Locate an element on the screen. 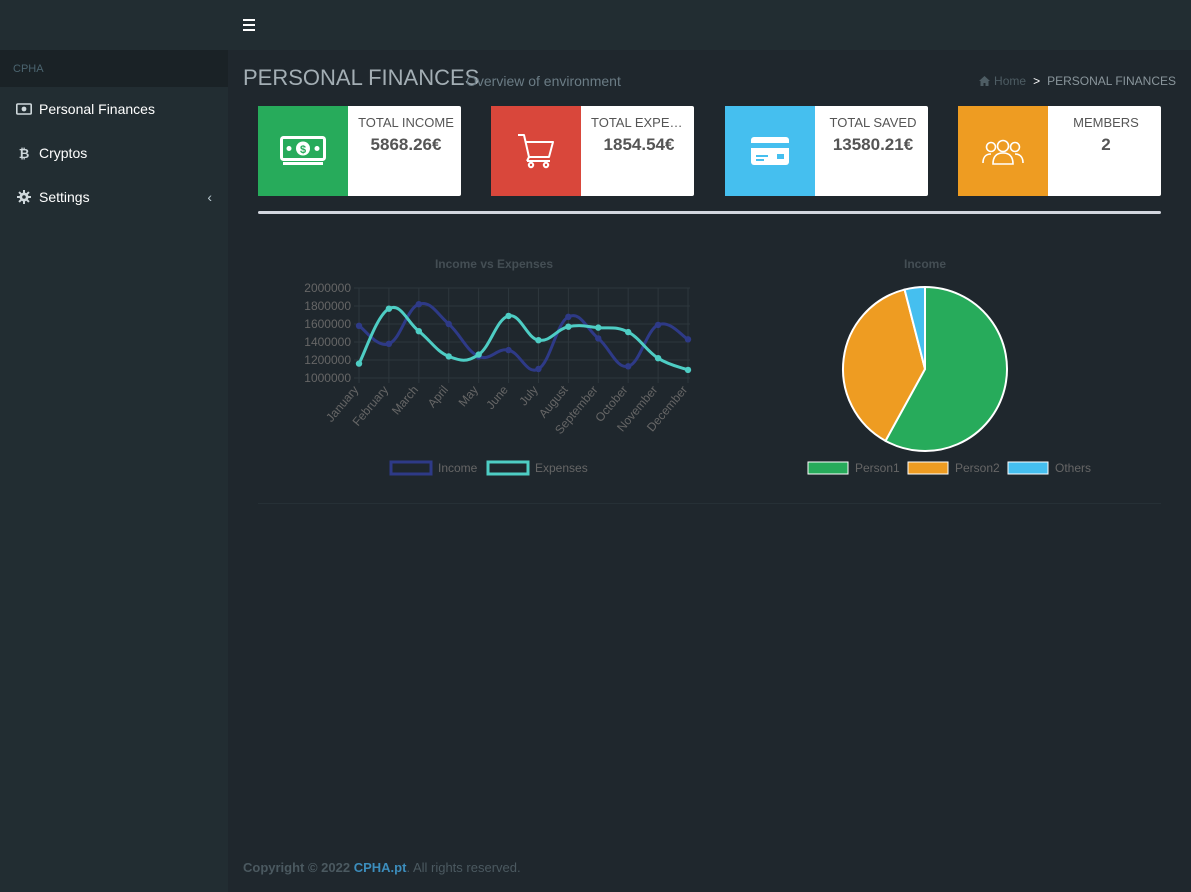 This screenshot has width=1191, height=892. stat-box-total-expenses: TOTAL EXPENSES 1854.54€ is located at coordinates (592, 151).